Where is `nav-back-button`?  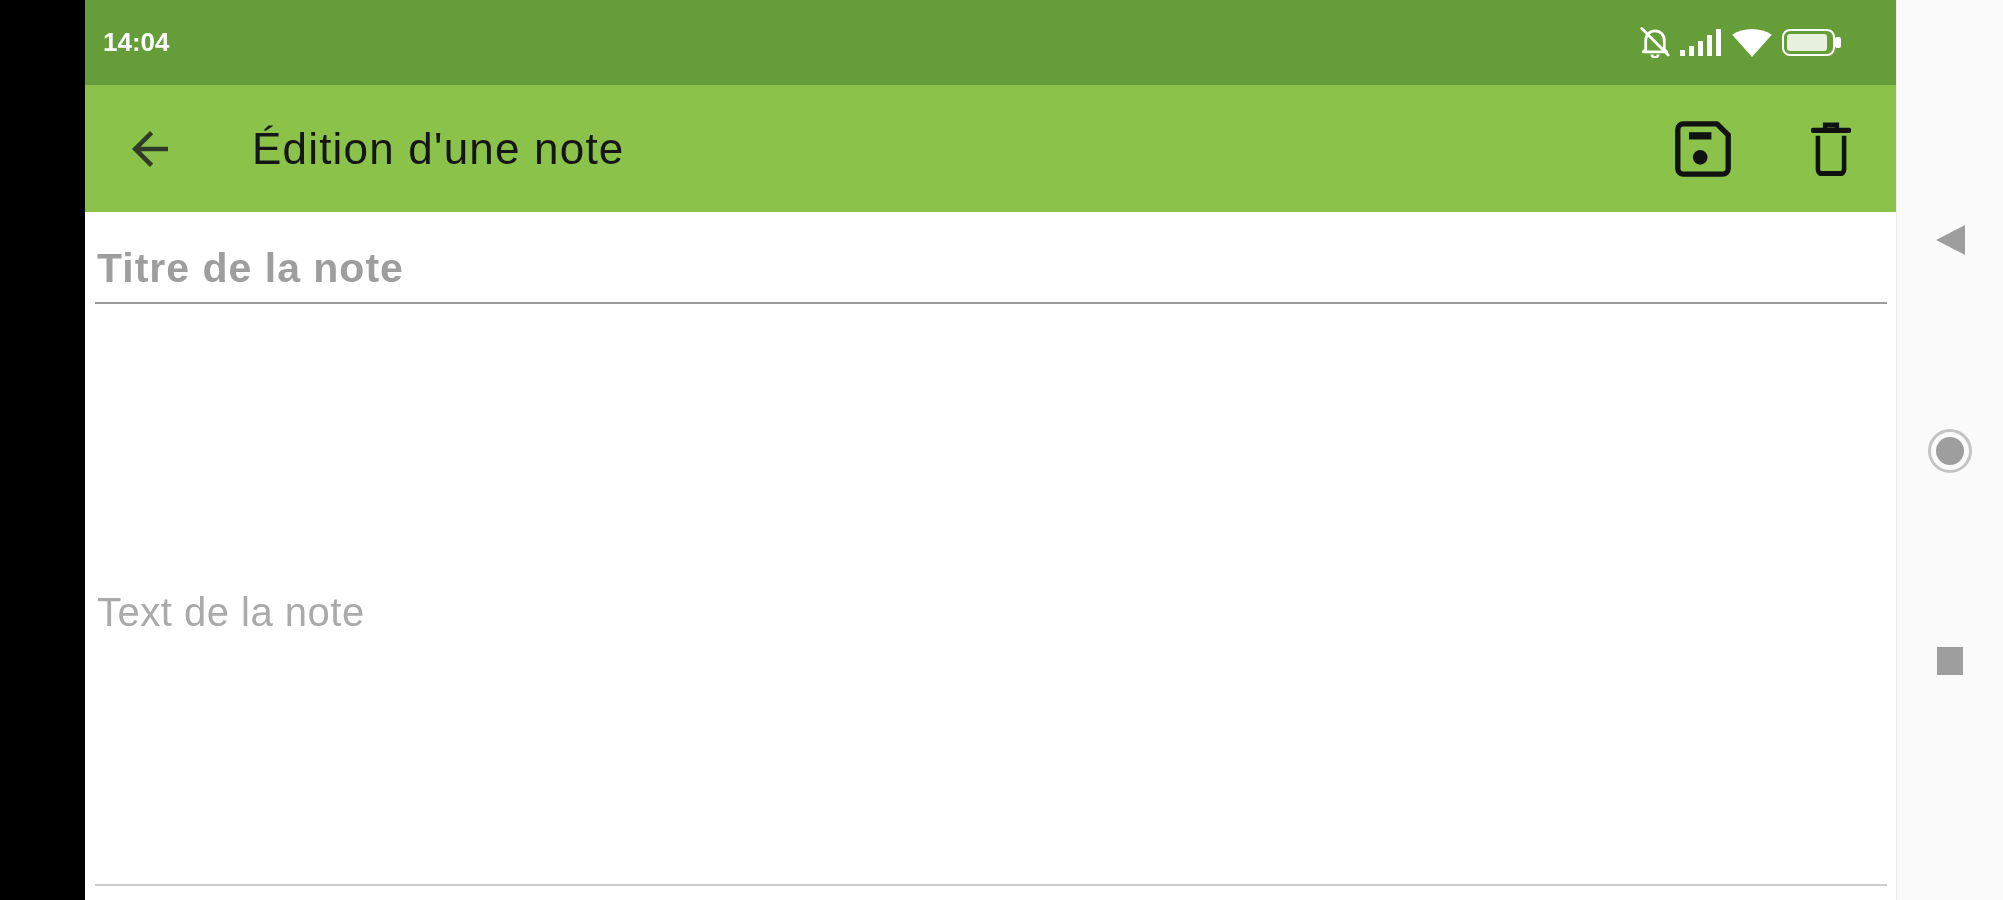
nav-back-button is located at coordinates (1950, 240).